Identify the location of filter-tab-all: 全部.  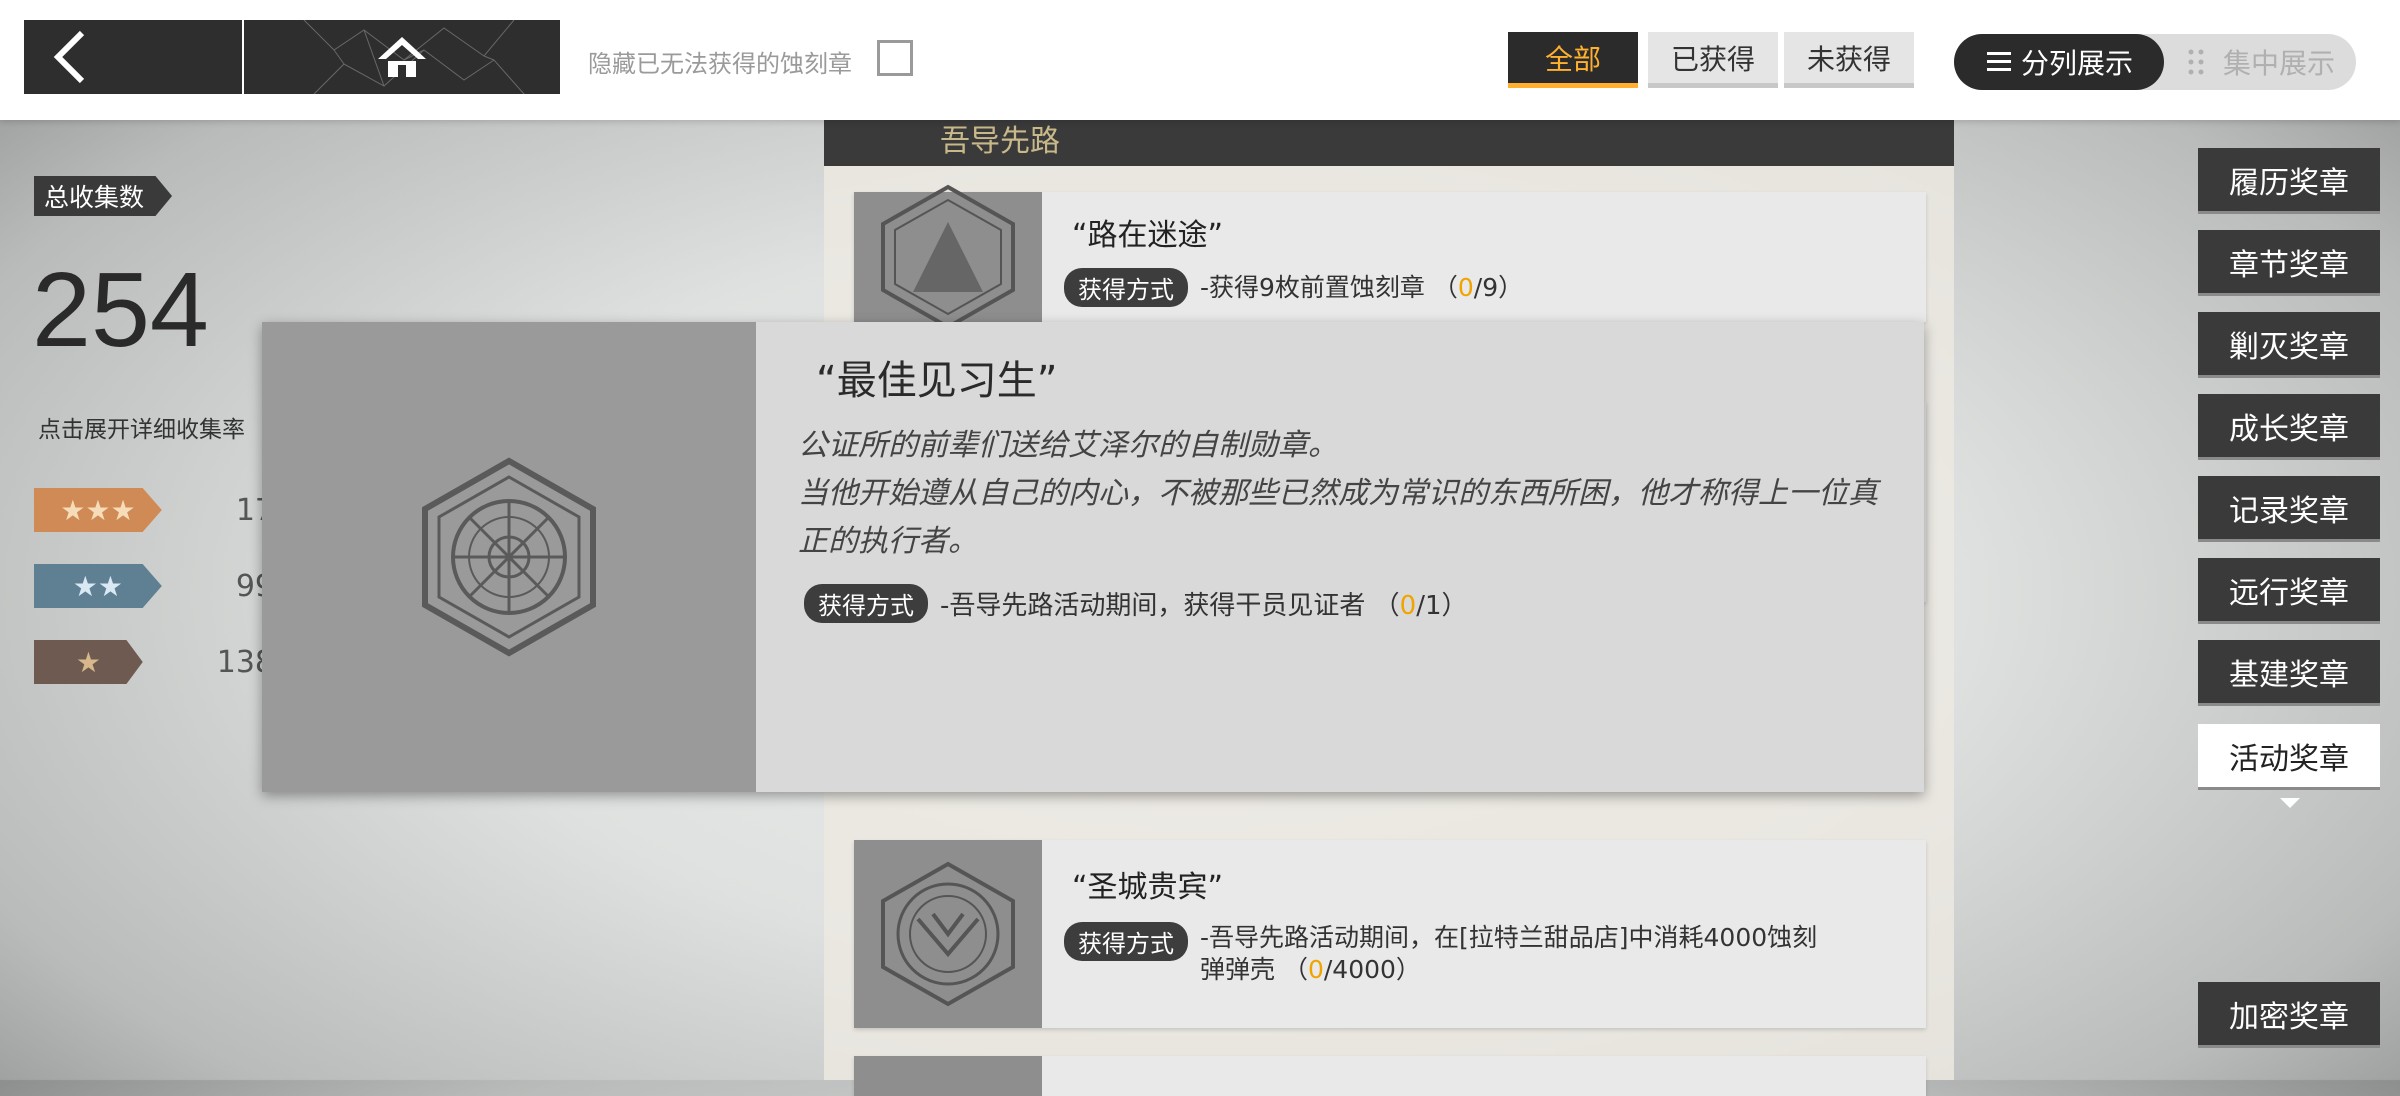
(1573, 60).